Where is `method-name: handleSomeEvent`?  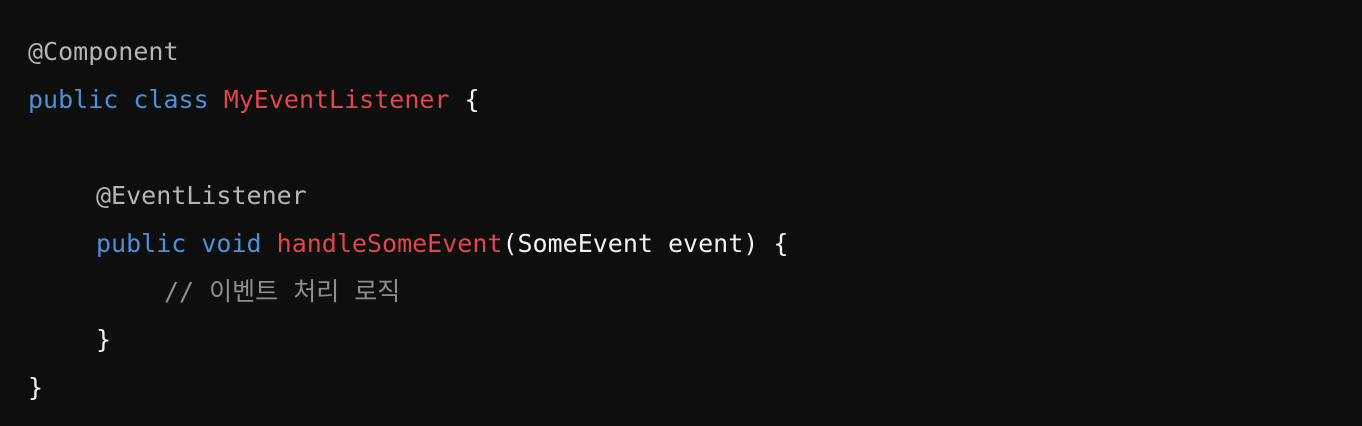
method-name: handleSomeEvent is located at coordinates (389, 243).